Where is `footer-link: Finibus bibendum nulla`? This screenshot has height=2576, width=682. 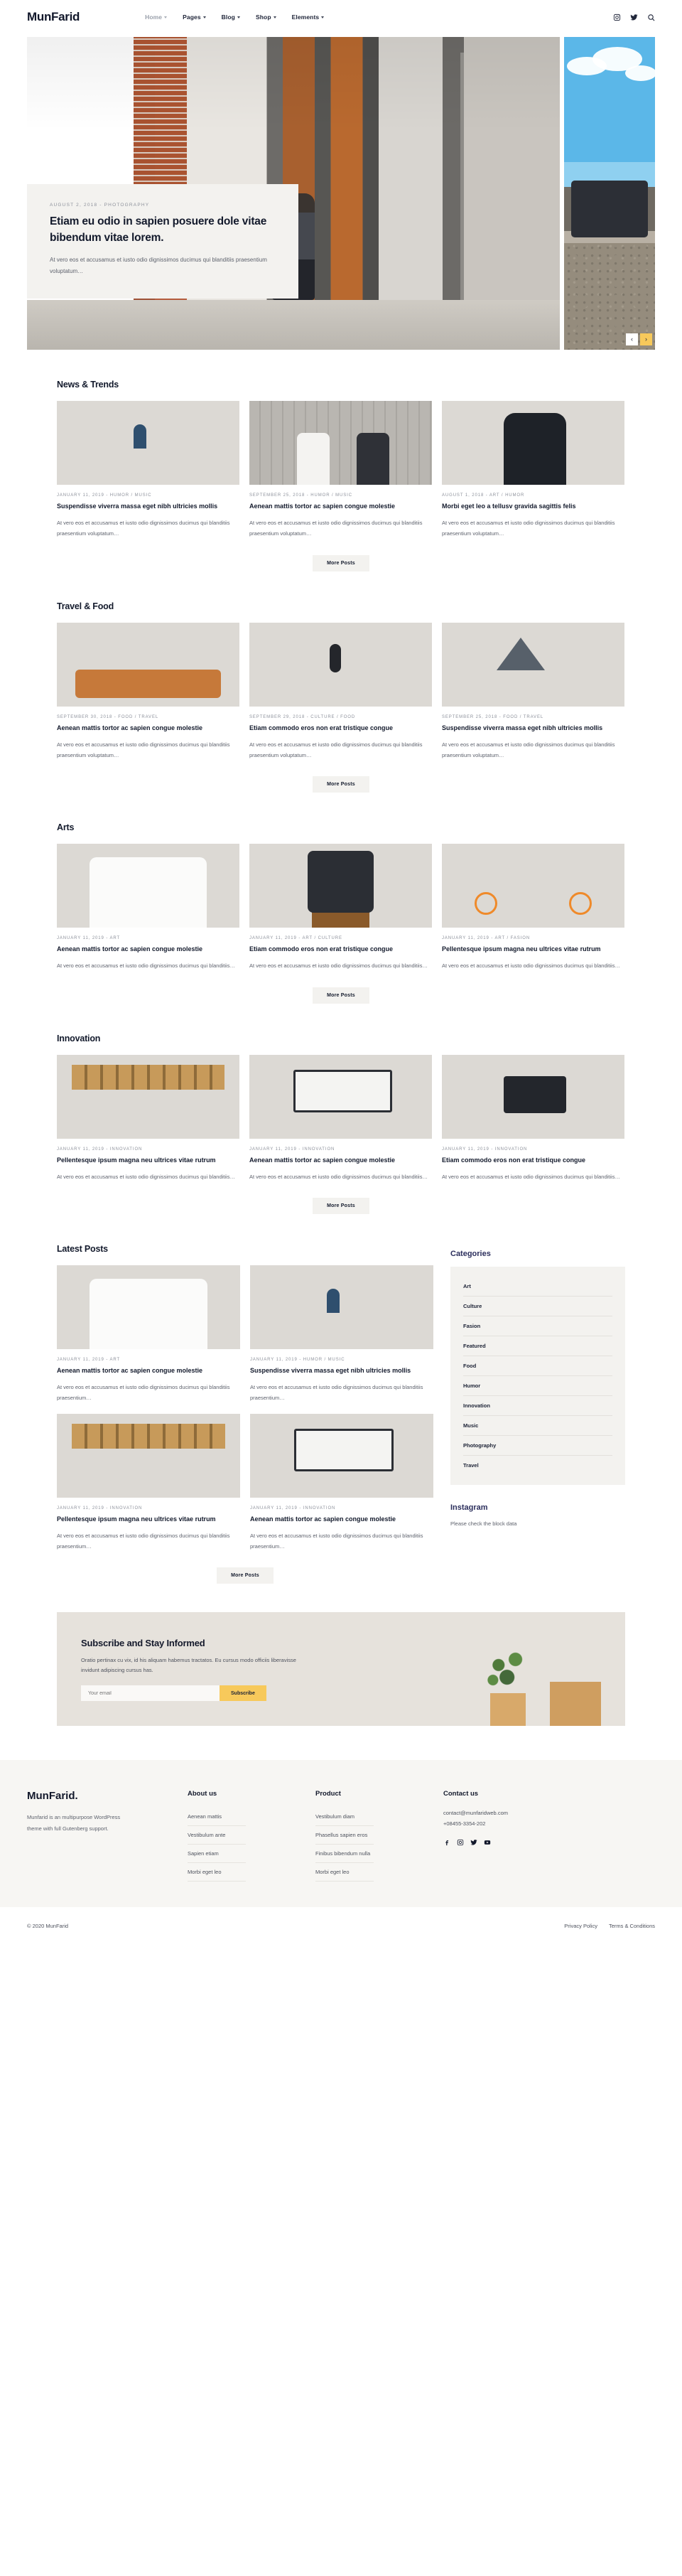
footer-link: Finibus bibendum nulla is located at coordinates (344, 1854).